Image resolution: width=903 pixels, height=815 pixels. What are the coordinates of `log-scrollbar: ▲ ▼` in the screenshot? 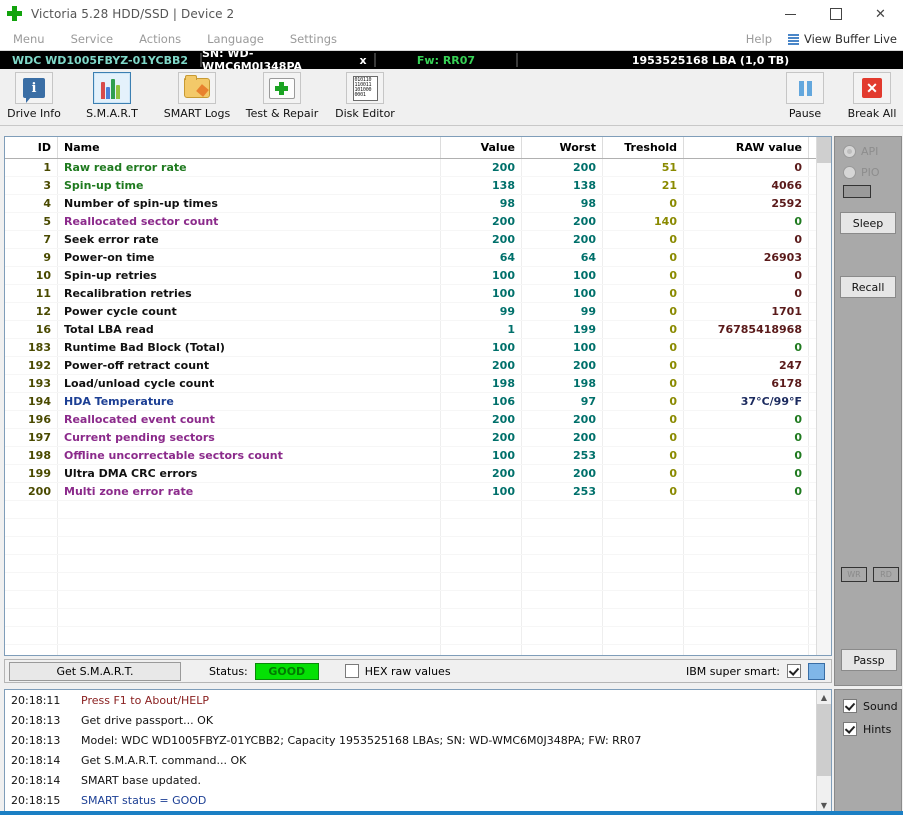 It's located at (823, 751).